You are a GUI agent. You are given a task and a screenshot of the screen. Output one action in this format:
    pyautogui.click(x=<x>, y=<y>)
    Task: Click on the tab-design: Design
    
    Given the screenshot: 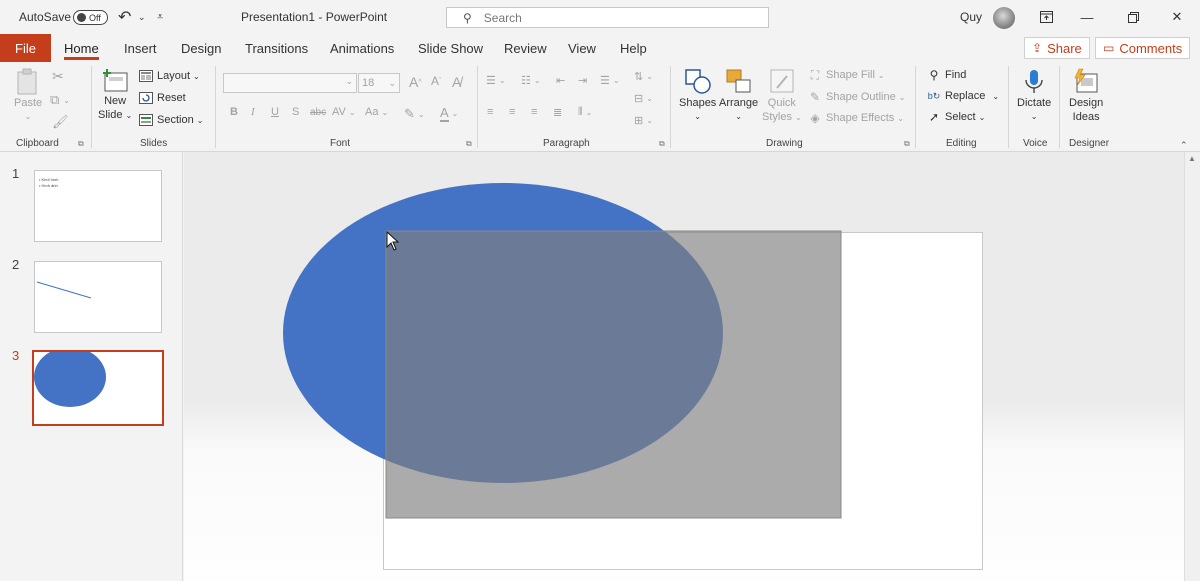 What is the action you would take?
    pyautogui.click(x=201, y=48)
    